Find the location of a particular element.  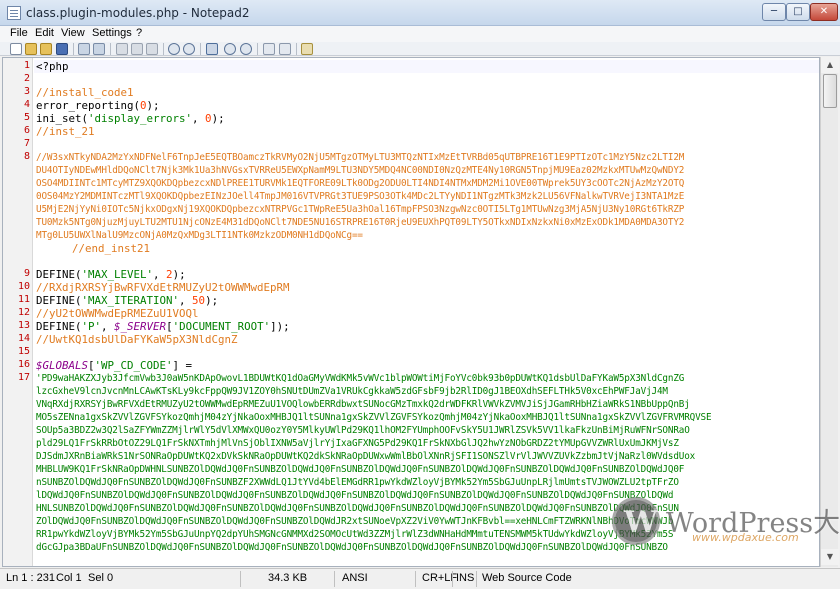

menu-edit: Edit is located at coordinates (44, 33).